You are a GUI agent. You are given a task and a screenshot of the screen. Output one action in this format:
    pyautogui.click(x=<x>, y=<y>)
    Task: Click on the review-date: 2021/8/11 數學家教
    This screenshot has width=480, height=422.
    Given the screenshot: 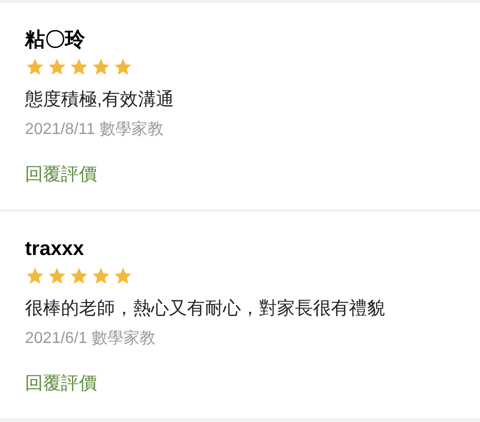 What is the action you would take?
    pyautogui.click(x=94, y=130)
    